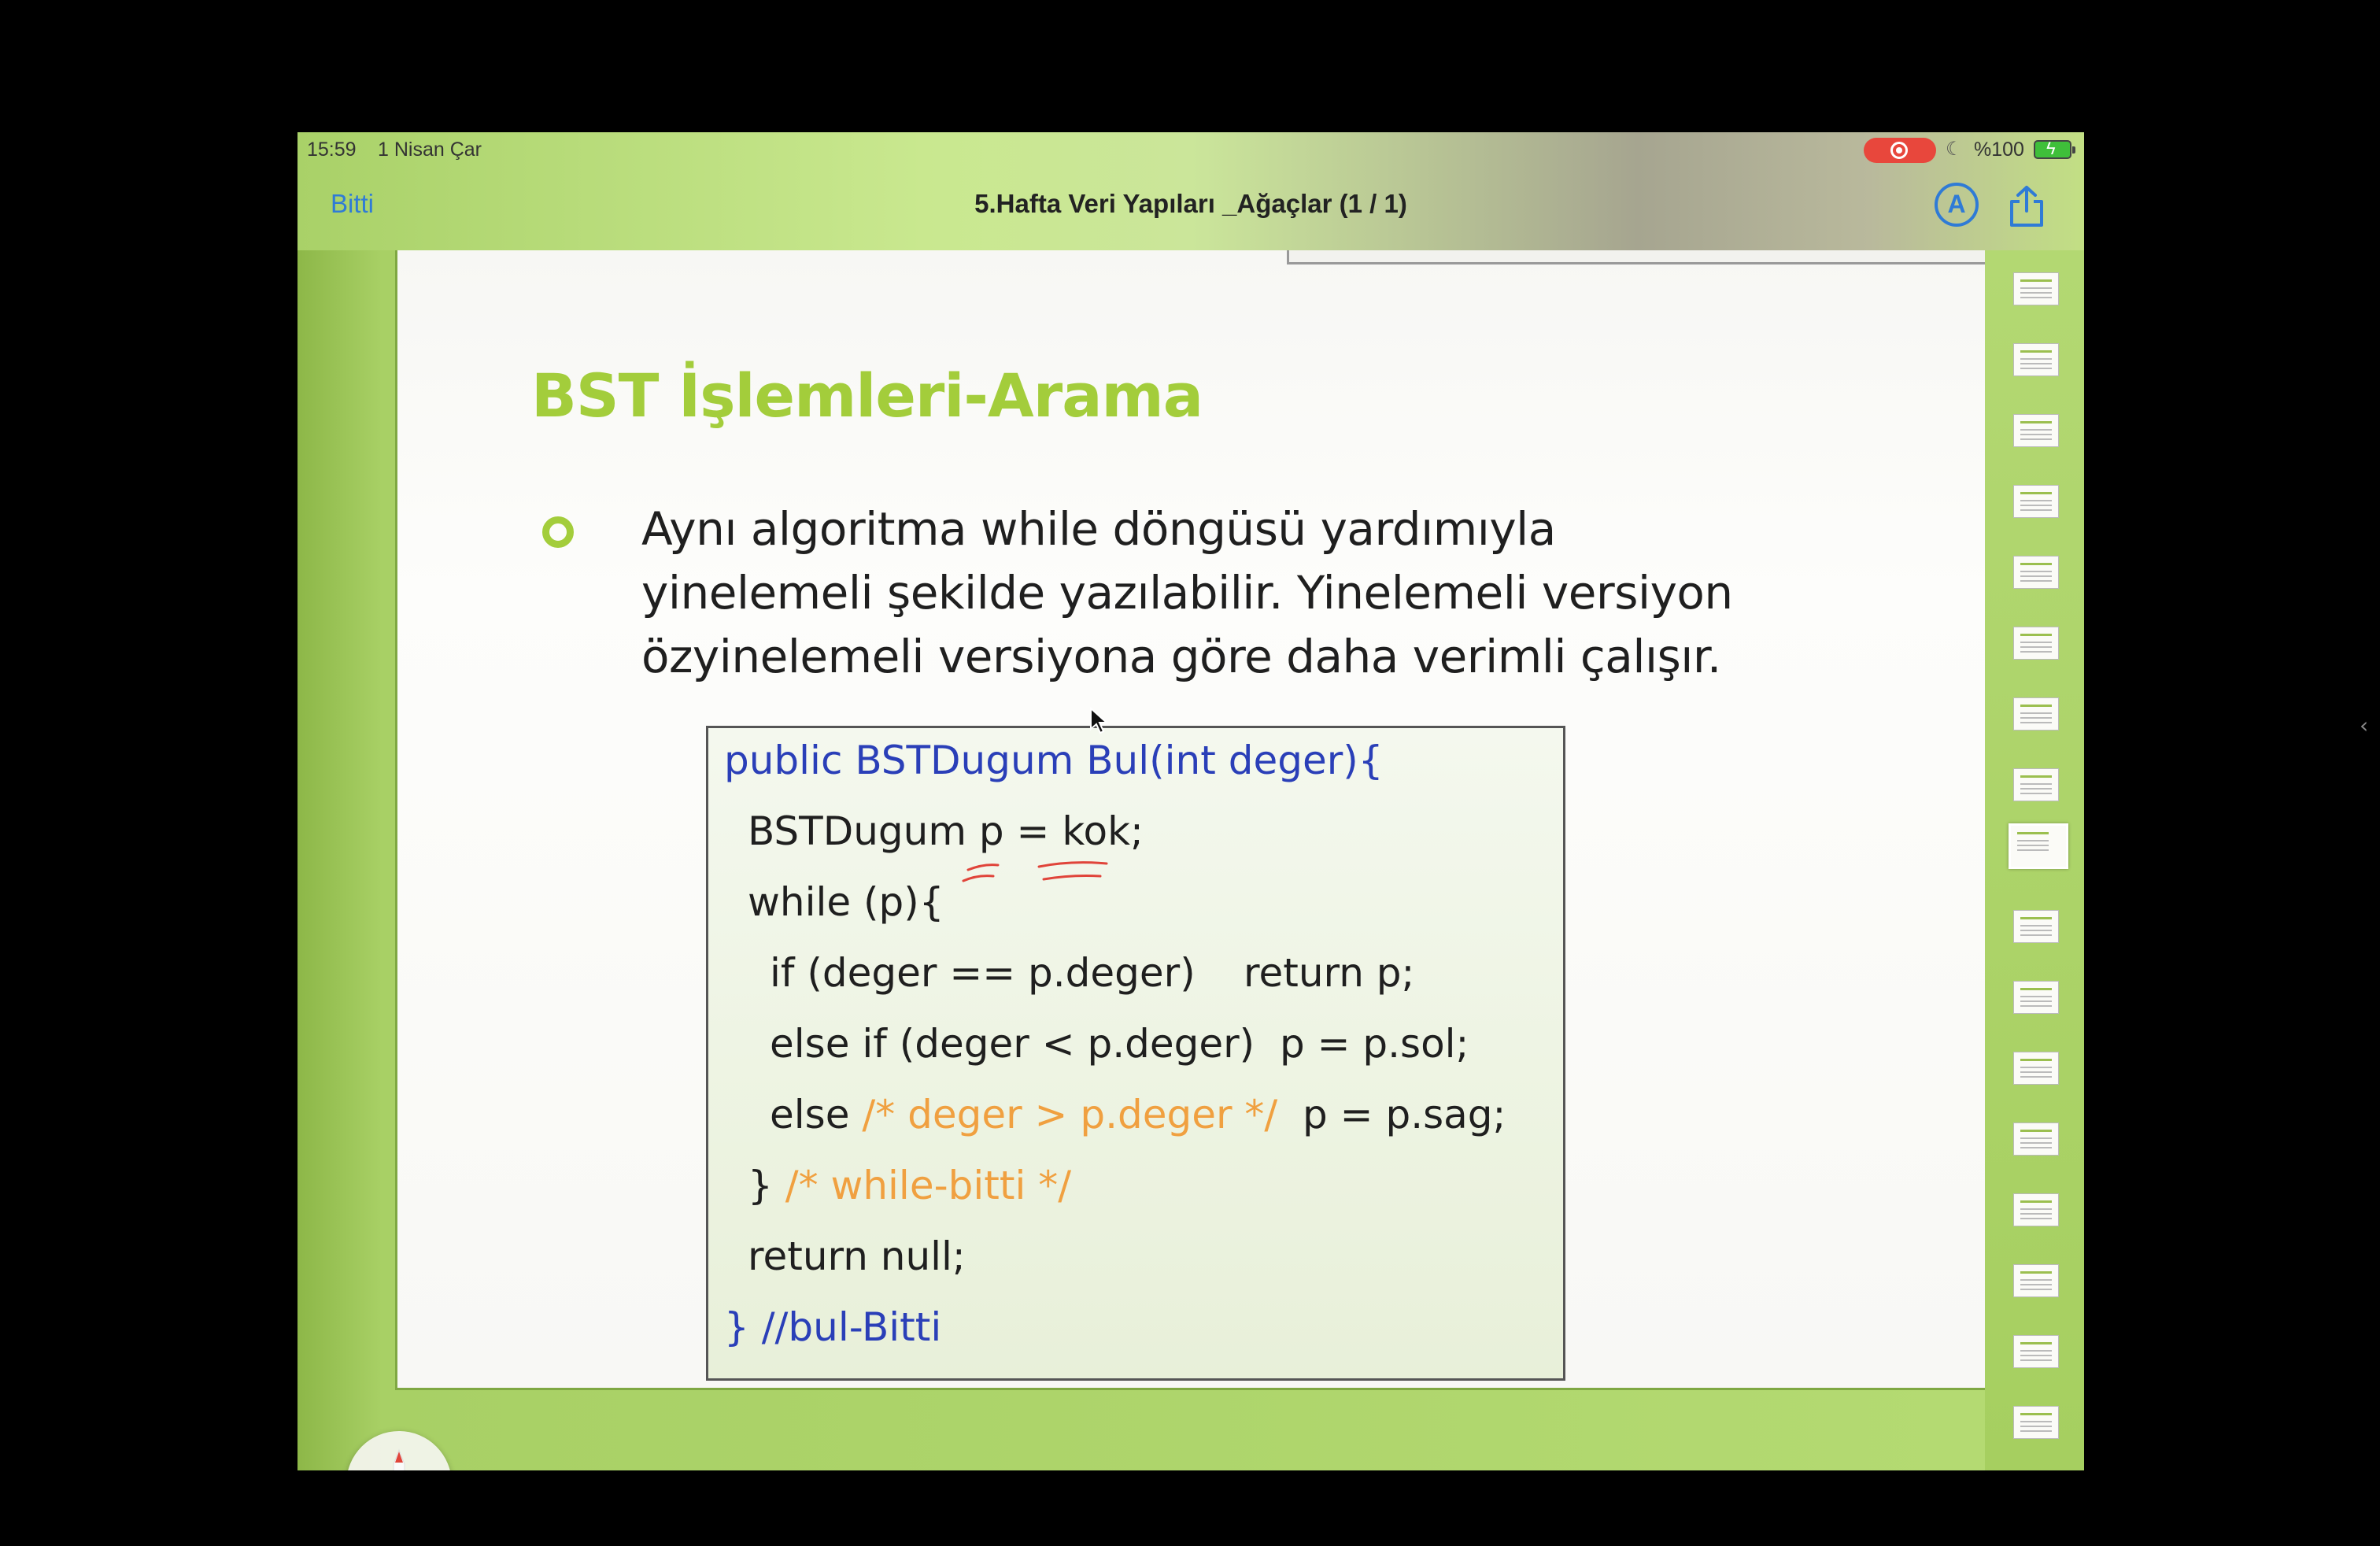  What do you see at coordinates (1119, 1044) in the screenshot?
I see `code-line-5: else if (deger < p.deger) p = p.sol;` at bounding box center [1119, 1044].